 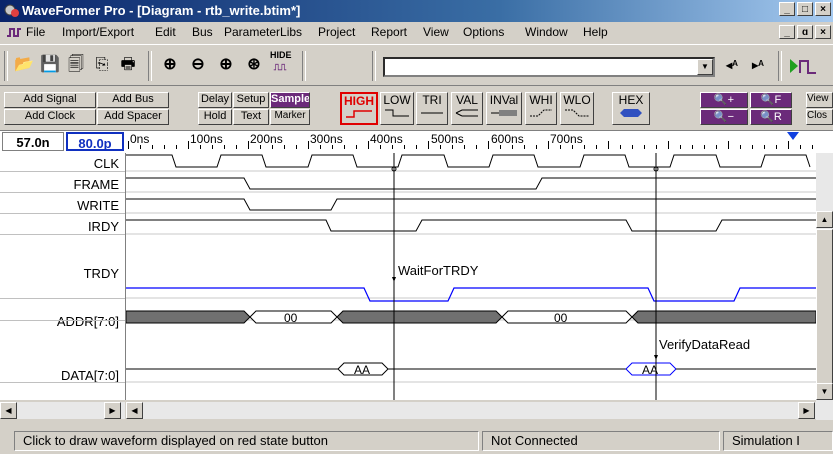 I want to click on sample-button: Sample, so click(x=290, y=100).